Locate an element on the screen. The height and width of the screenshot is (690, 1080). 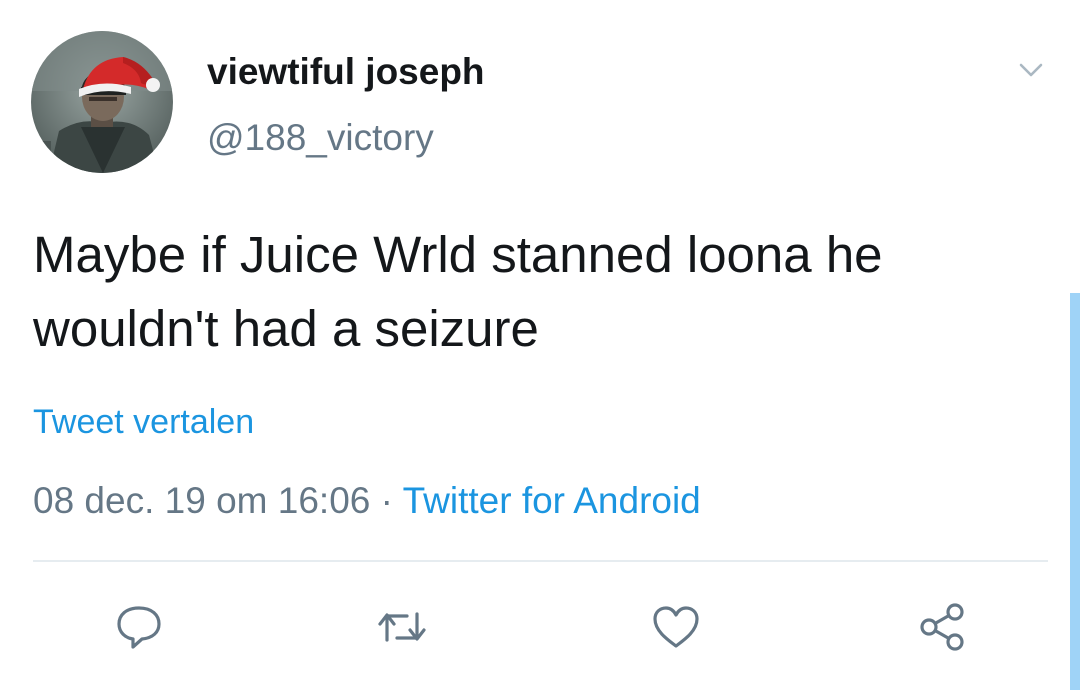
heart-icon is located at coordinates (676, 627).